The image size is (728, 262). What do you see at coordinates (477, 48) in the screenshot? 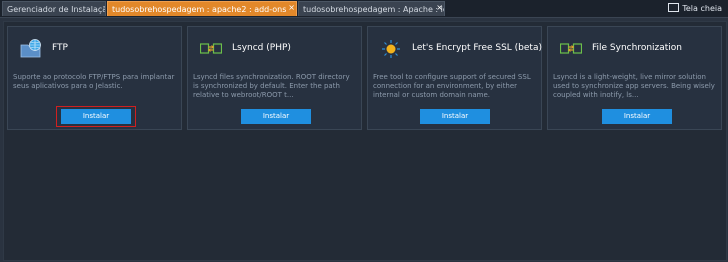
I see `addon-title: Let's Encrypt Free SSL (beta)` at bounding box center [477, 48].